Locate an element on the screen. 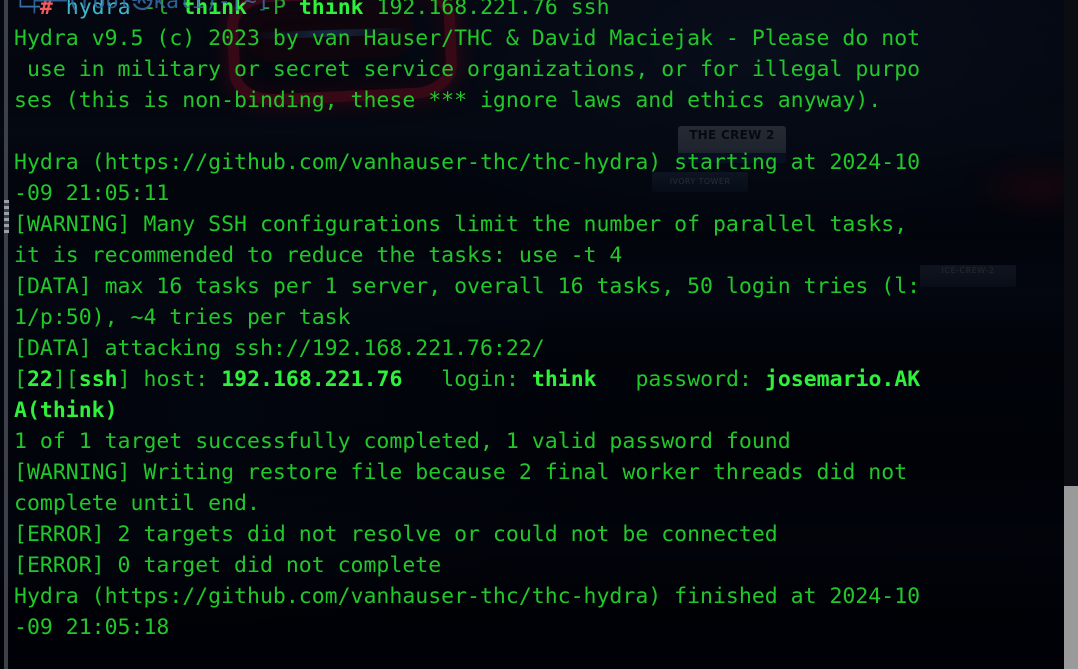  output-line-data-cont: 1/p:50), ~4 tries per task is located at coordinates (539, 317).